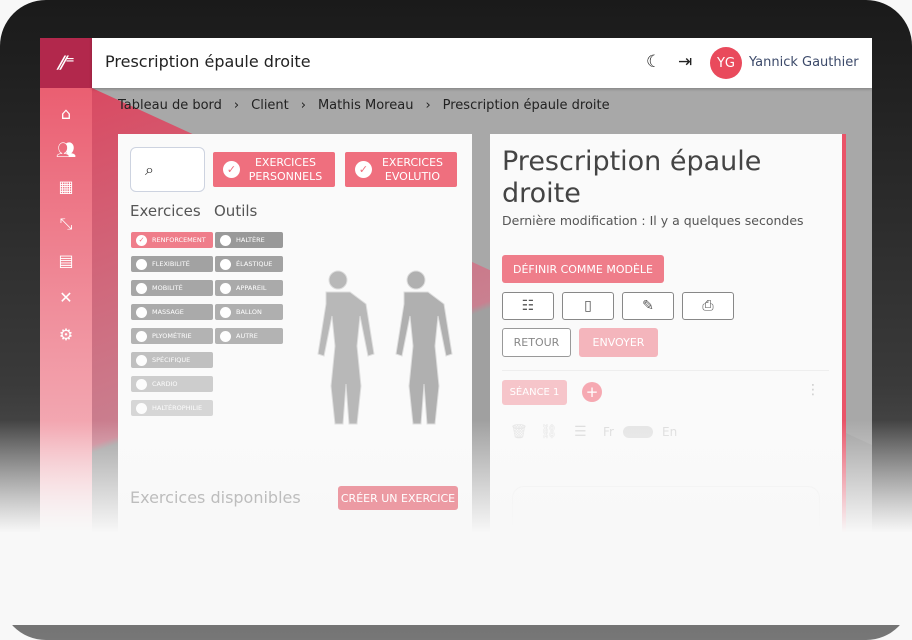  Describe the element at coordinates (179, 240) in the screenshot. I see `chip-label: RENFORCEMENT` at that location.